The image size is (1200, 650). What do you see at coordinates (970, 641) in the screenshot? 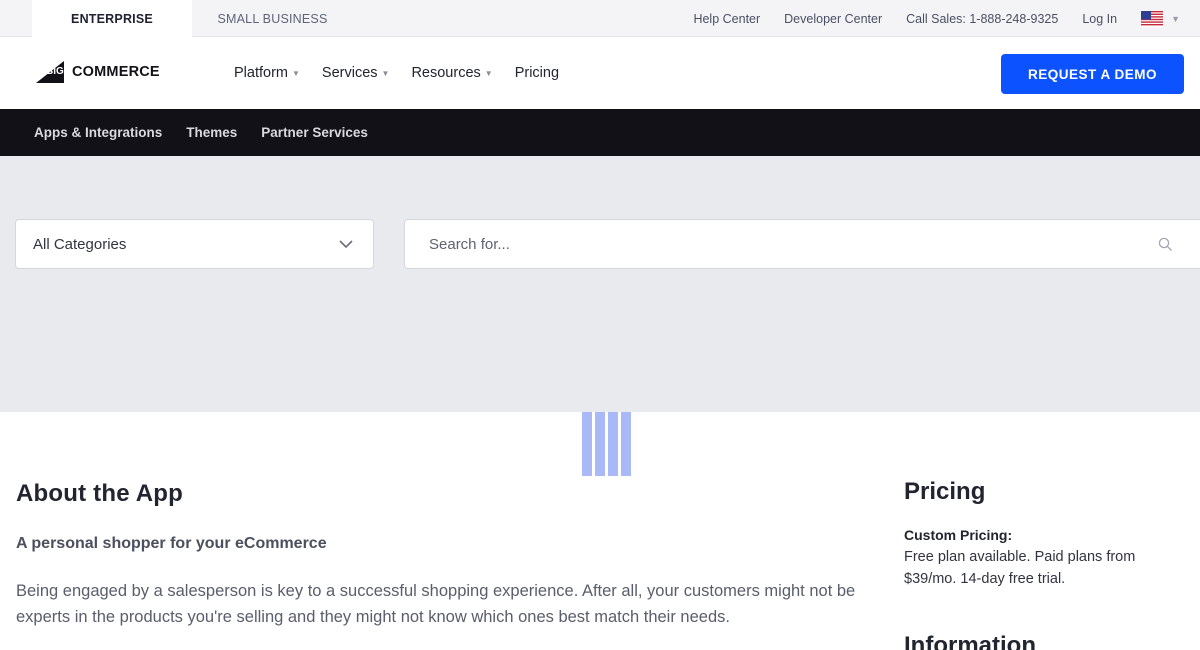
I see `information-heading: Information` at bounding box center [970, 641].